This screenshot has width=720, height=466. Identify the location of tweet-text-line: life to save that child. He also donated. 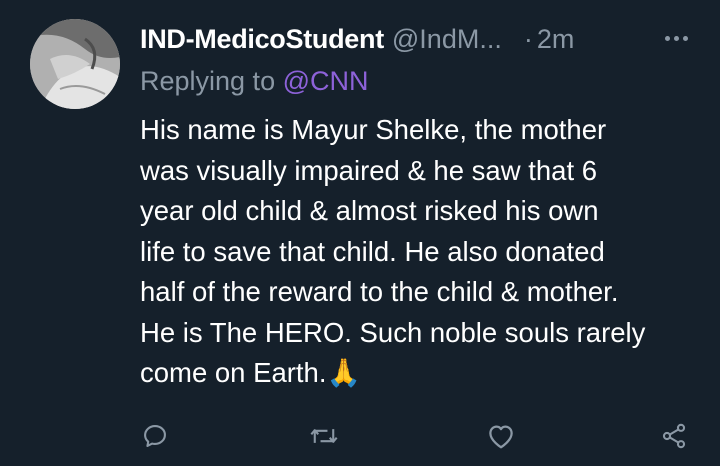
(372, 251).